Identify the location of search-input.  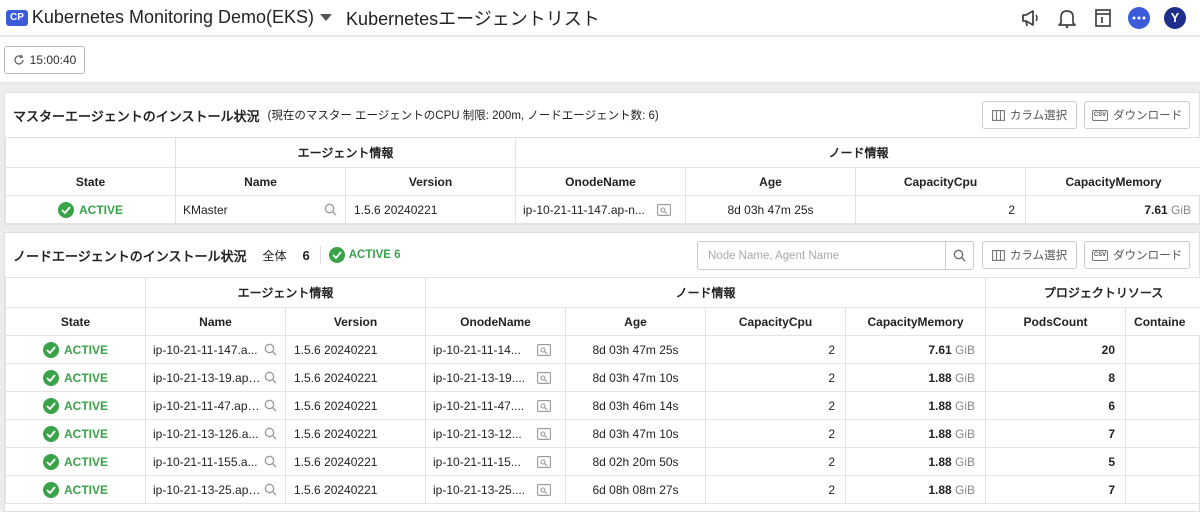
(821, 255).